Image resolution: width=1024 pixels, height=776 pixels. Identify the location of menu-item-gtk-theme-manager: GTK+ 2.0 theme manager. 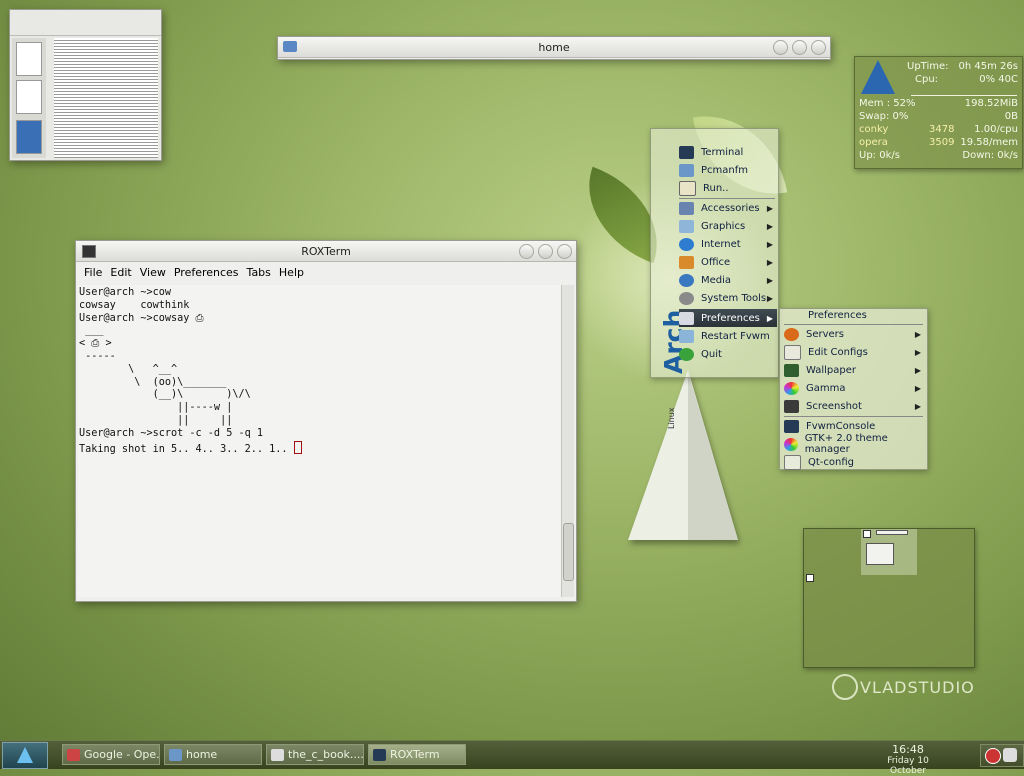
(854, 444).